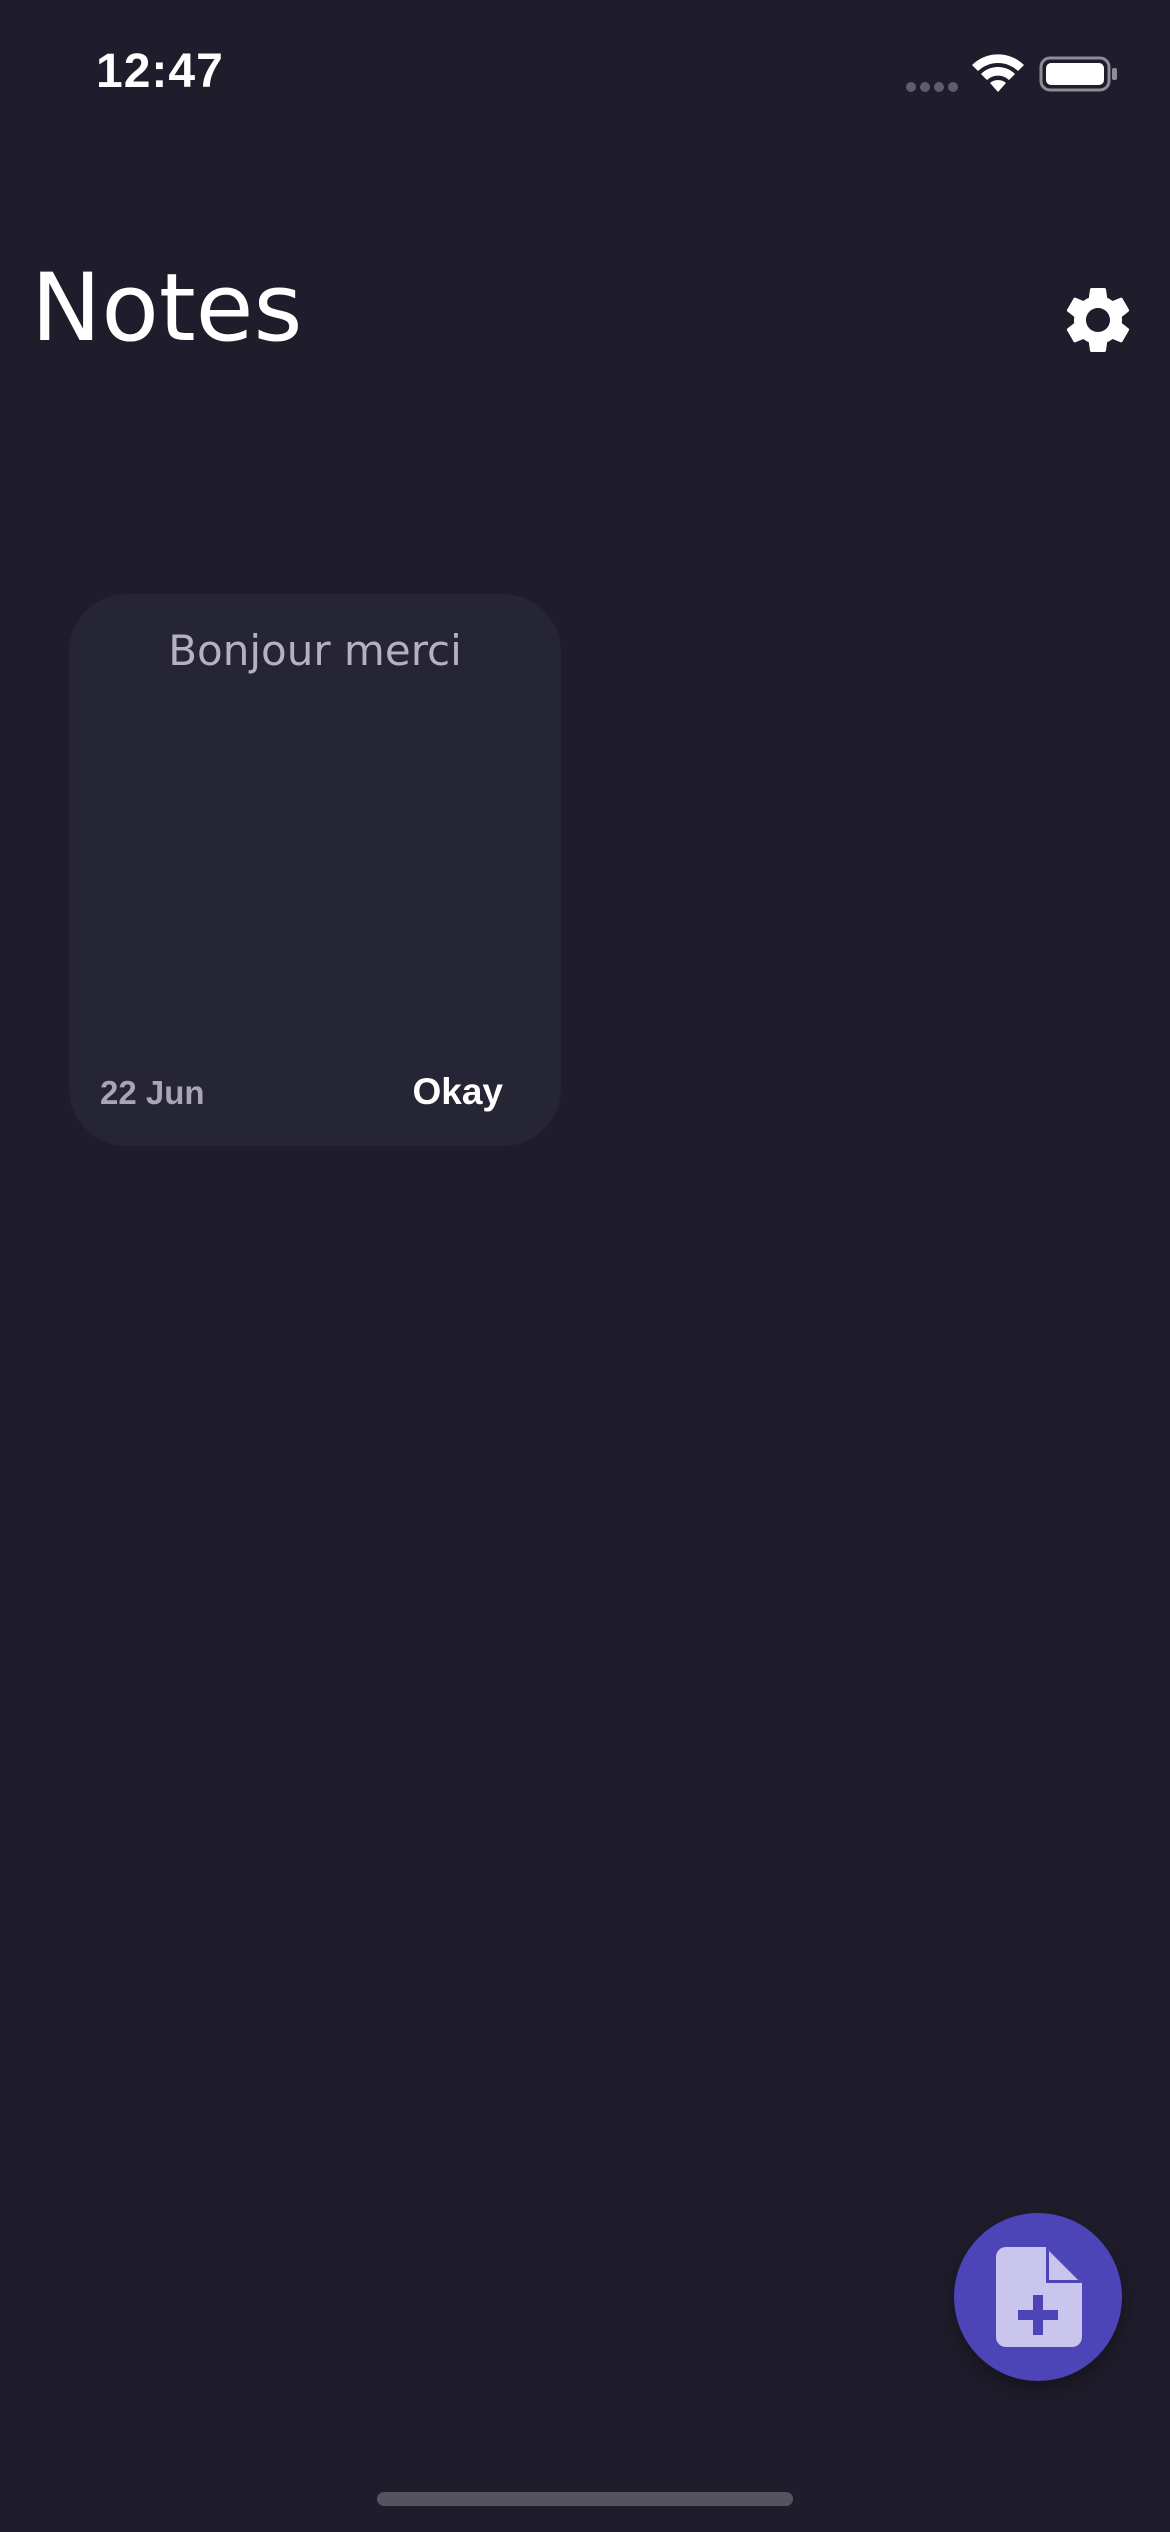  Describe the element at coordinates (315, 650) in the screenshot. I see `note-title: Bonjour merci` at that location.